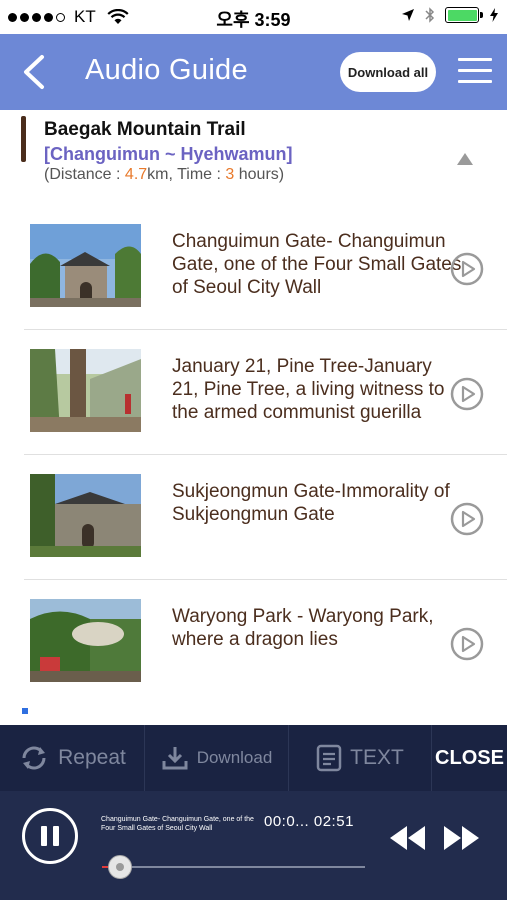 This screenshot has height=900, width=507. What do you see at coordinates (234, 757) in the screenshot?
I see `download-label: Download` at bounding box center [234, 757].